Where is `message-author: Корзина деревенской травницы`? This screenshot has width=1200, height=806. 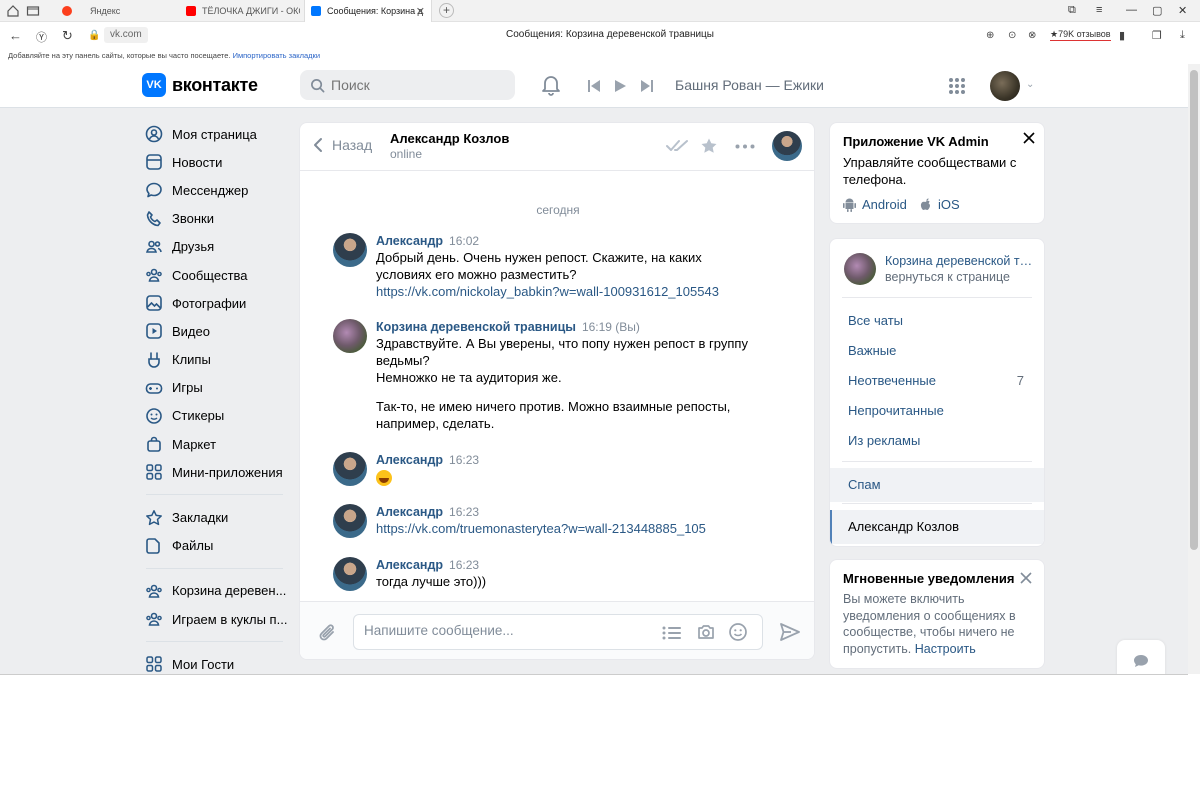 message-author: Корзина деревенской травницы is located at coordinates (476, 327).